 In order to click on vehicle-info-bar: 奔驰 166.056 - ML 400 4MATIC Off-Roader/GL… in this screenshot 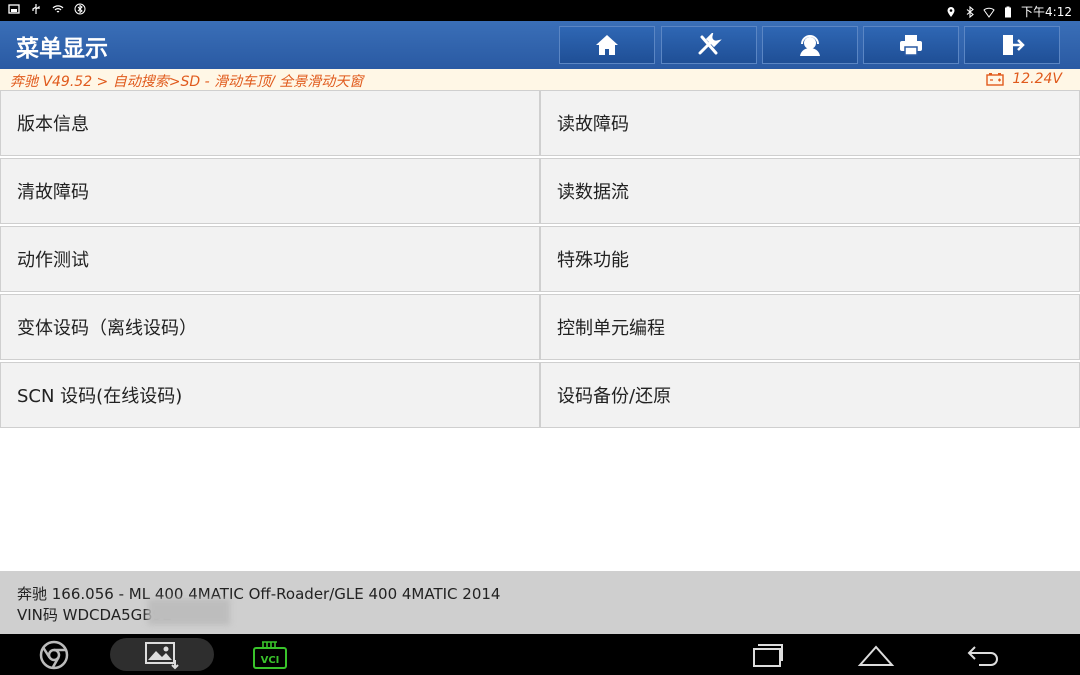, I will do `click(540, 602)`.